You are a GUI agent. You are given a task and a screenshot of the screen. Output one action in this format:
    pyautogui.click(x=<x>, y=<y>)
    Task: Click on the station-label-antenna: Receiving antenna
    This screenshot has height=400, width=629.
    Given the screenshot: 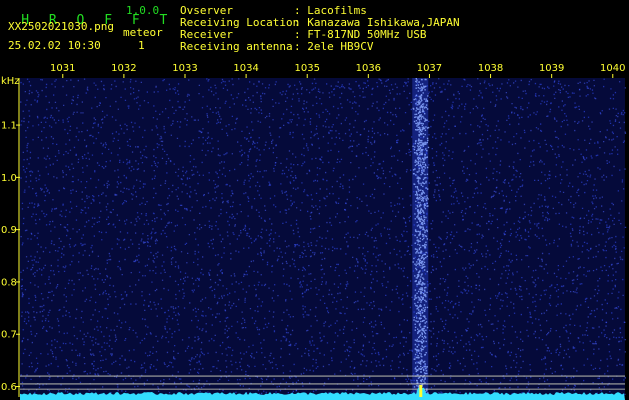 What is the action you would take?
    pyautogui.click(x=236, y=46)
    